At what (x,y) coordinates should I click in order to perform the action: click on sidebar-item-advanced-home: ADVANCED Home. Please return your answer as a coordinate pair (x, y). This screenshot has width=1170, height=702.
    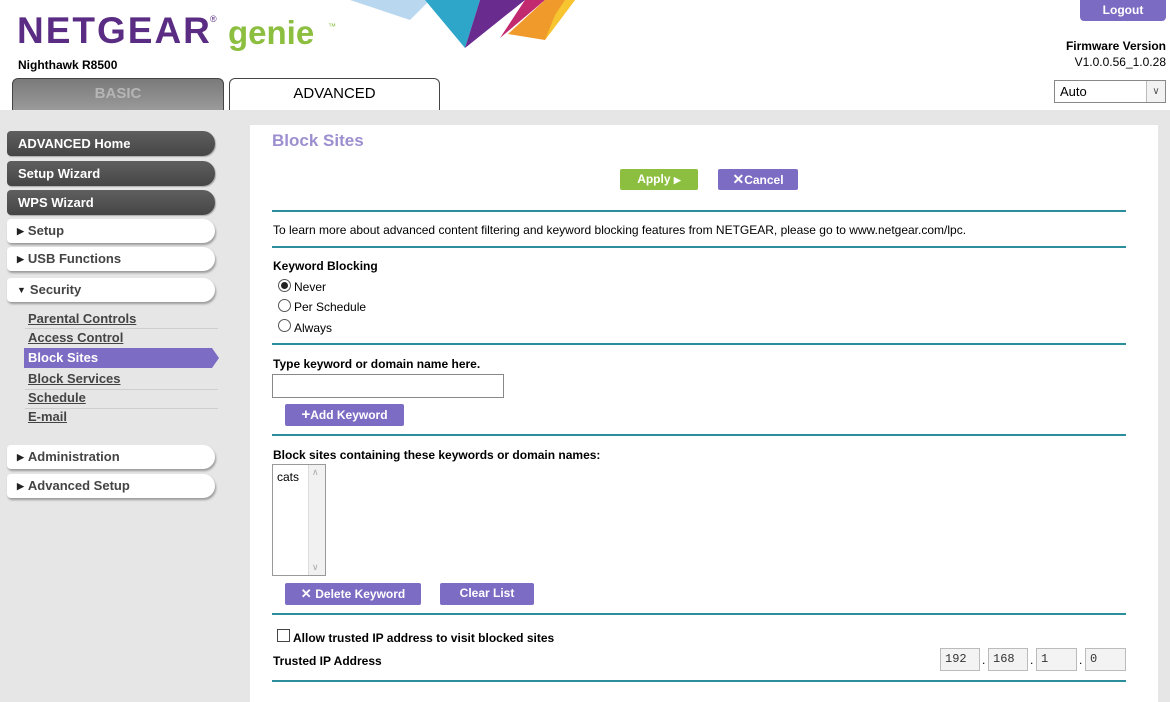
    Looking at the image, I should click on (111, 143).